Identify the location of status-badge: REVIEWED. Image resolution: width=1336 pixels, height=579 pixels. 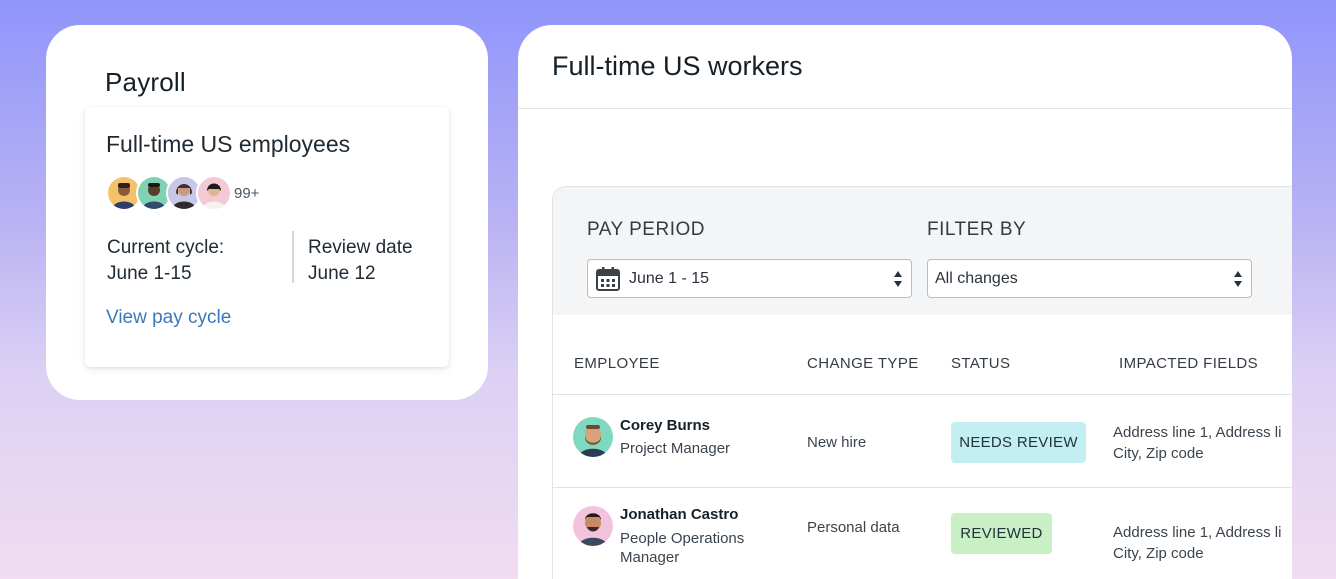
(1001, 533).